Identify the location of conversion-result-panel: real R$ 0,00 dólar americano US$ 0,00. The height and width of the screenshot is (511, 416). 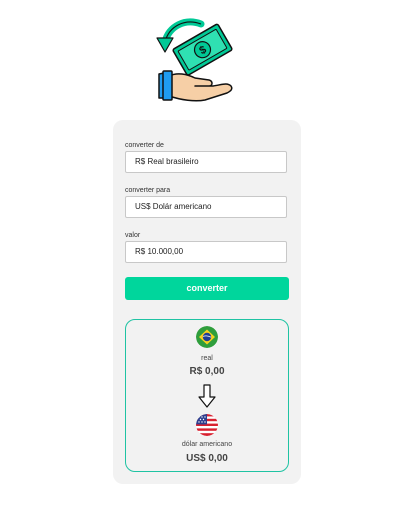
(207, 395).